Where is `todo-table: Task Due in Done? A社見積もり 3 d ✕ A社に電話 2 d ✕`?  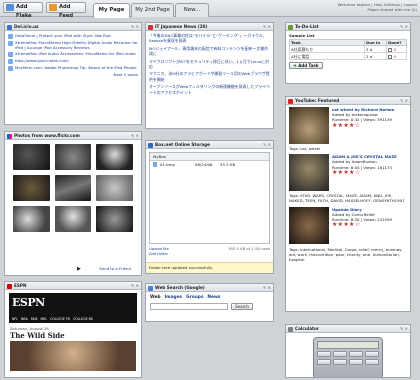
todo-table: Task Due in Done? A社見積もり 3 d ✕ A社に電話 2 d ✕ is located at coordinates (348, 50).